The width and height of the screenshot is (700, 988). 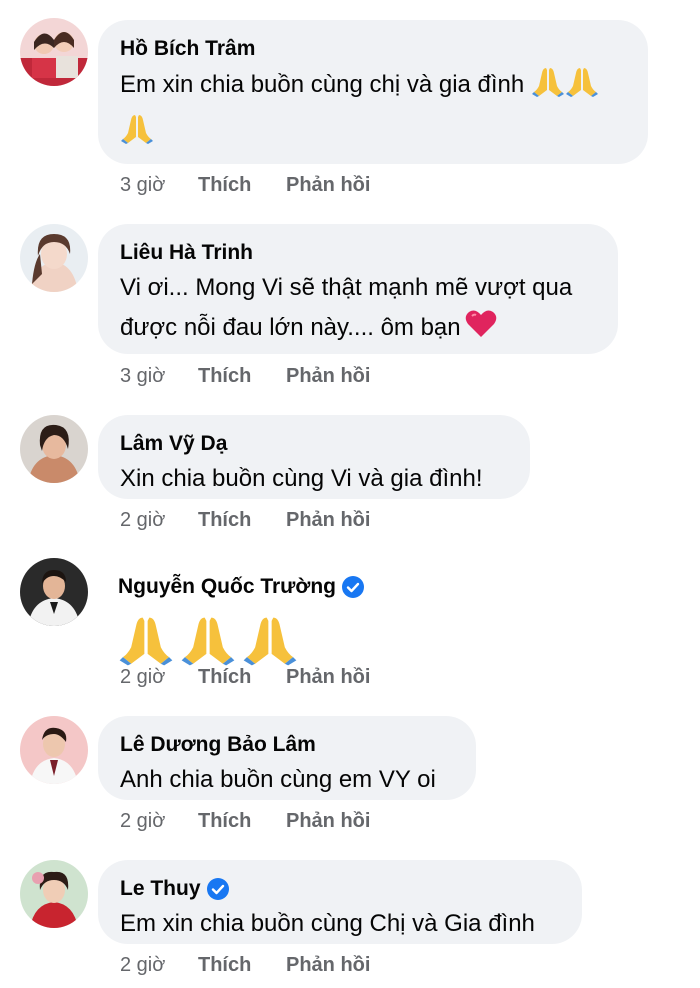 I want to click on comment-author: Liêu Hà Trinh, so click(x=186, y=253).